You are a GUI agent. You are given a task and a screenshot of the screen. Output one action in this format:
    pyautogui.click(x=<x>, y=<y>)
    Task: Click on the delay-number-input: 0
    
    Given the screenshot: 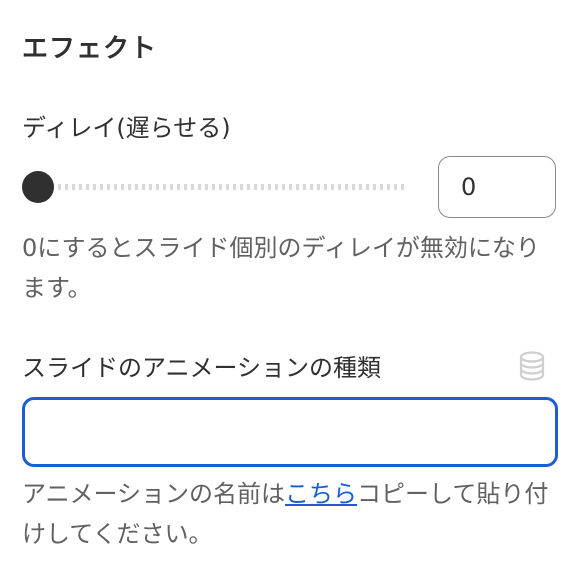 What is the action you would take?
    pyautogui.click(x=497, y=187)
    